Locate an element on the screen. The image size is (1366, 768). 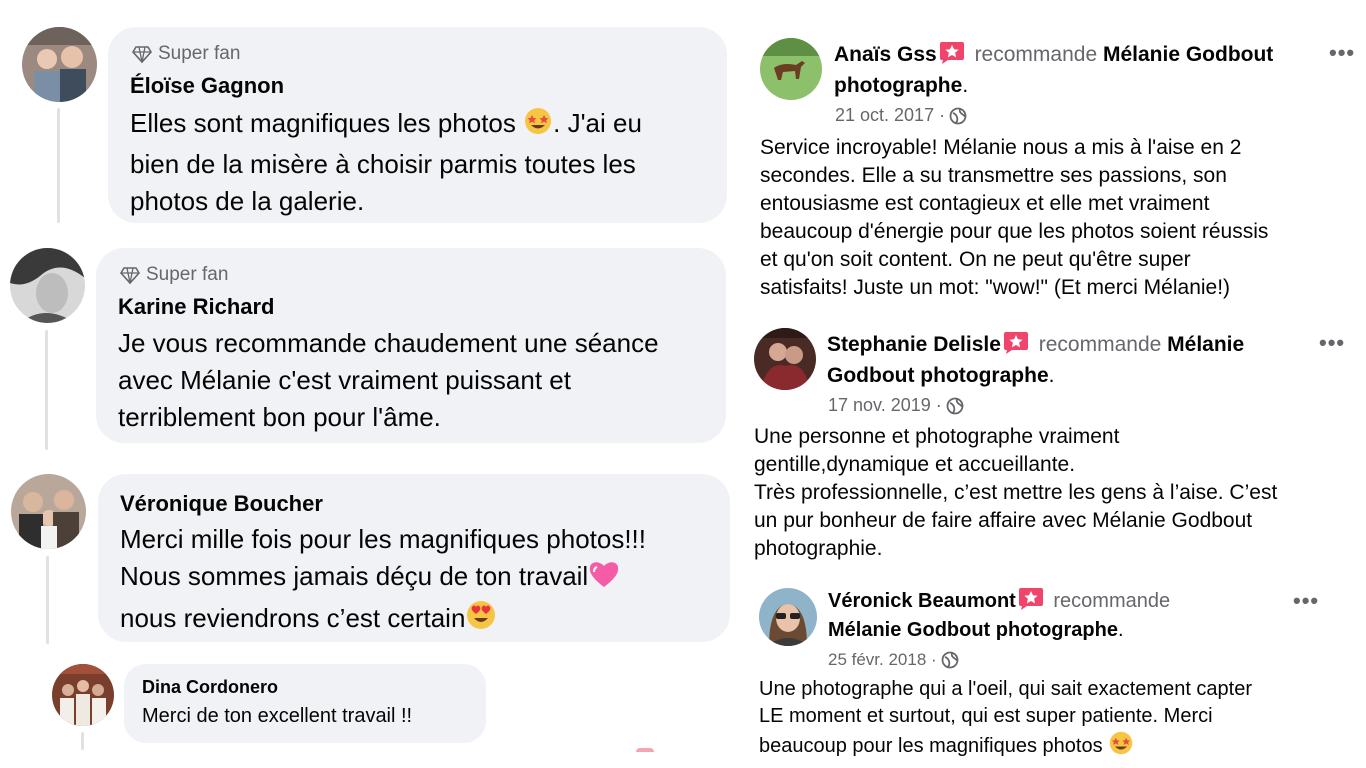
commenter-name: Véronique Boucher is located at coordinates (221, 504).